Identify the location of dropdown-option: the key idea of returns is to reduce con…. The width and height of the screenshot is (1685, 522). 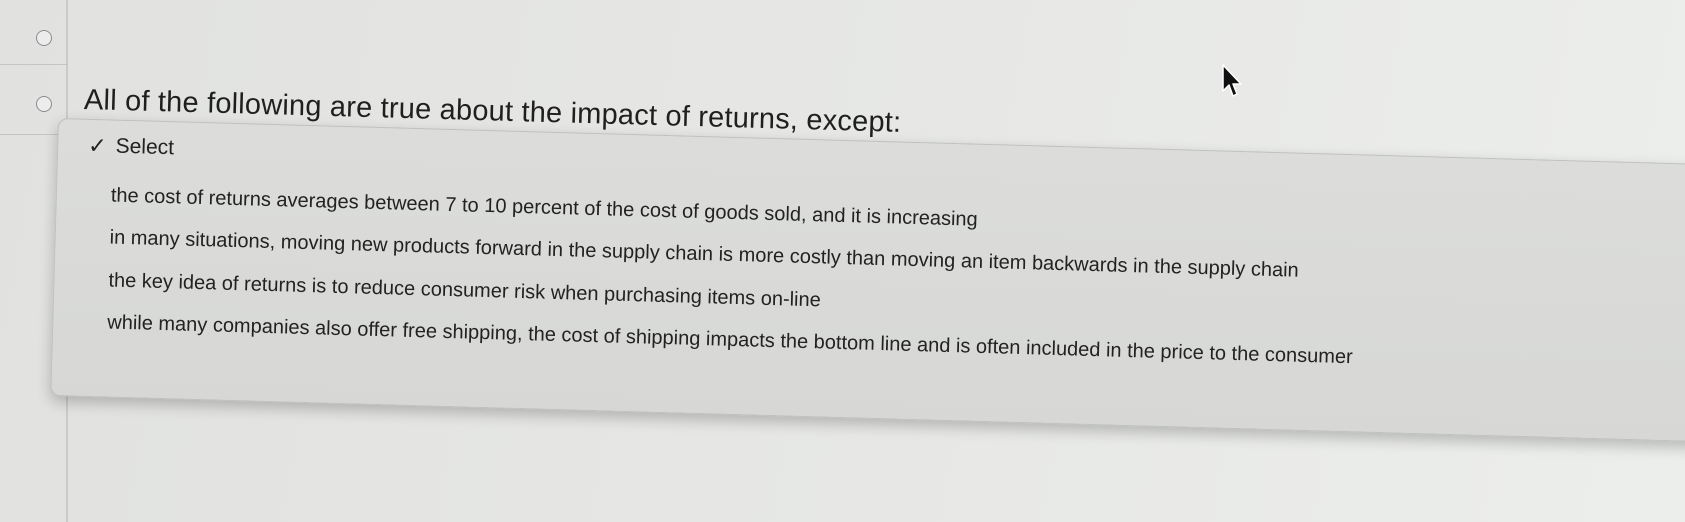
(464, 290).